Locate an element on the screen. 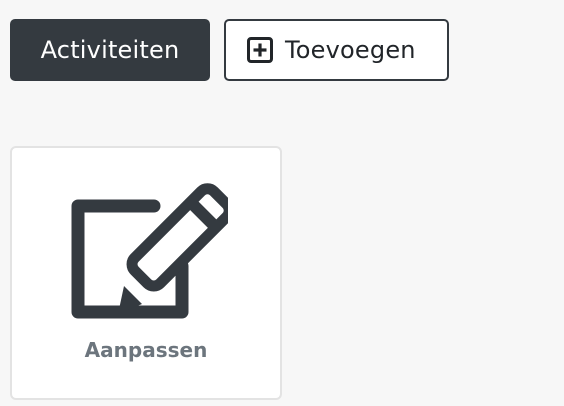  activities-button-label: Activiteiten is located at coordinates (110, 50).